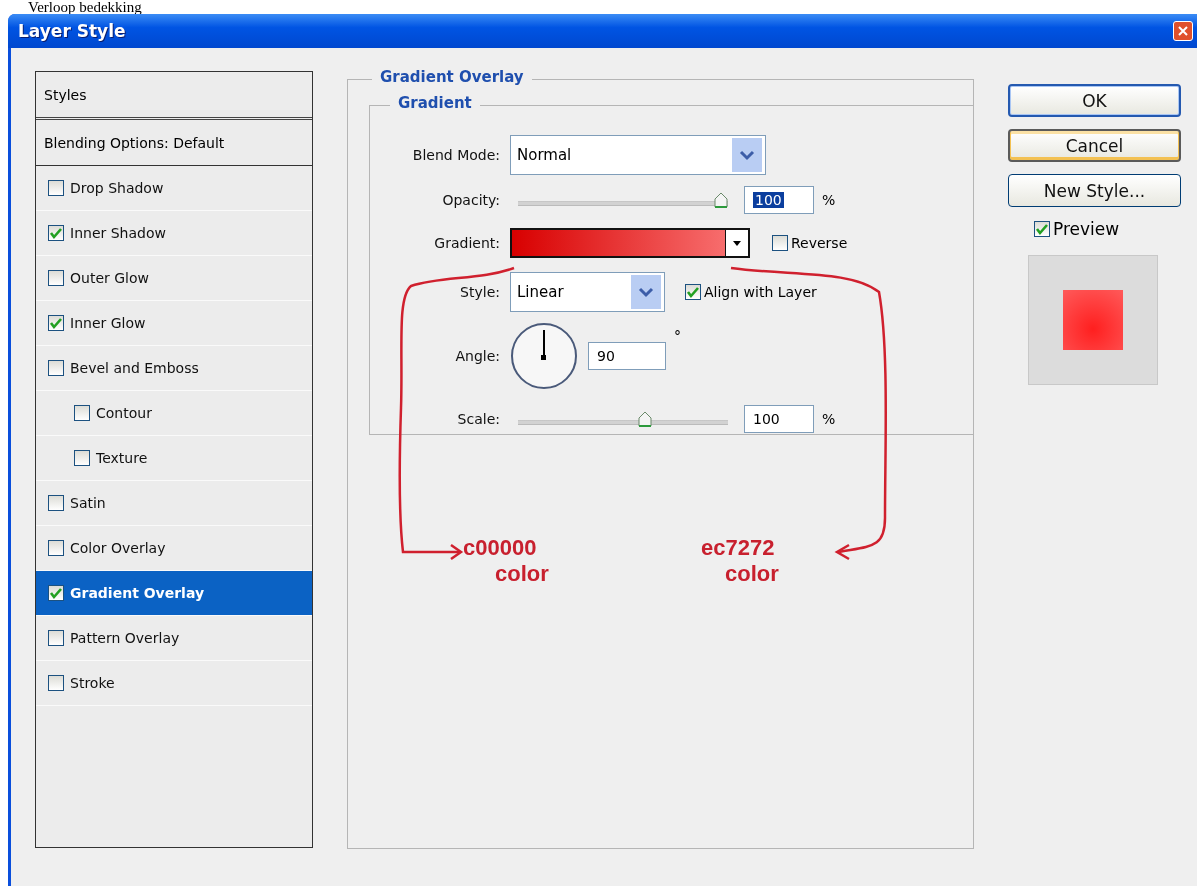  Describe the element at coordinates (118, 233) in the screenshot. I see `item-label: Inner Shadow` at that location.